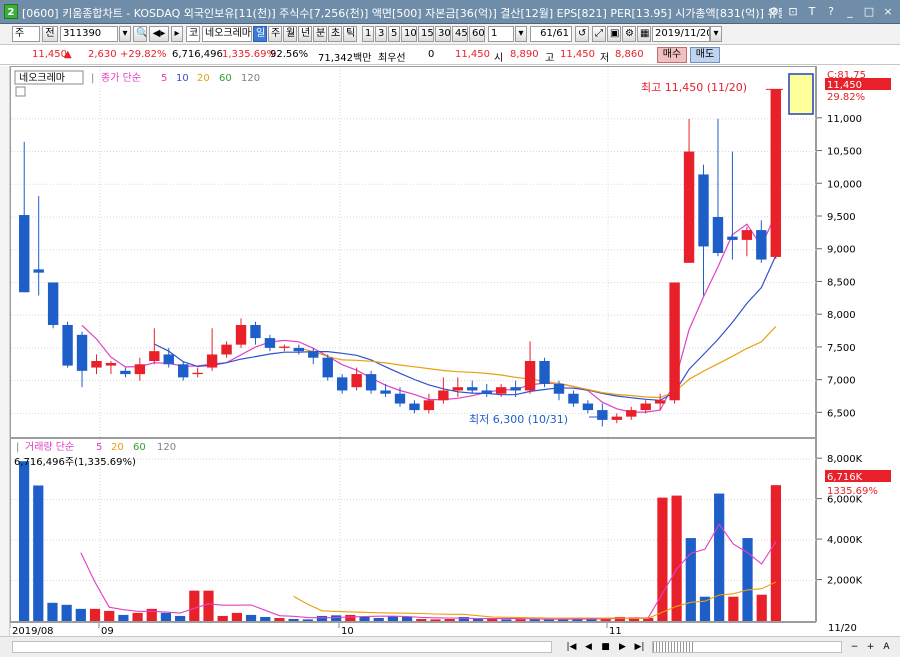 This screenshot has height=657, width=900. Describe the element at coordinates (644, 34) in the screenshot. I see `calendar-icon: ▦` at that location.